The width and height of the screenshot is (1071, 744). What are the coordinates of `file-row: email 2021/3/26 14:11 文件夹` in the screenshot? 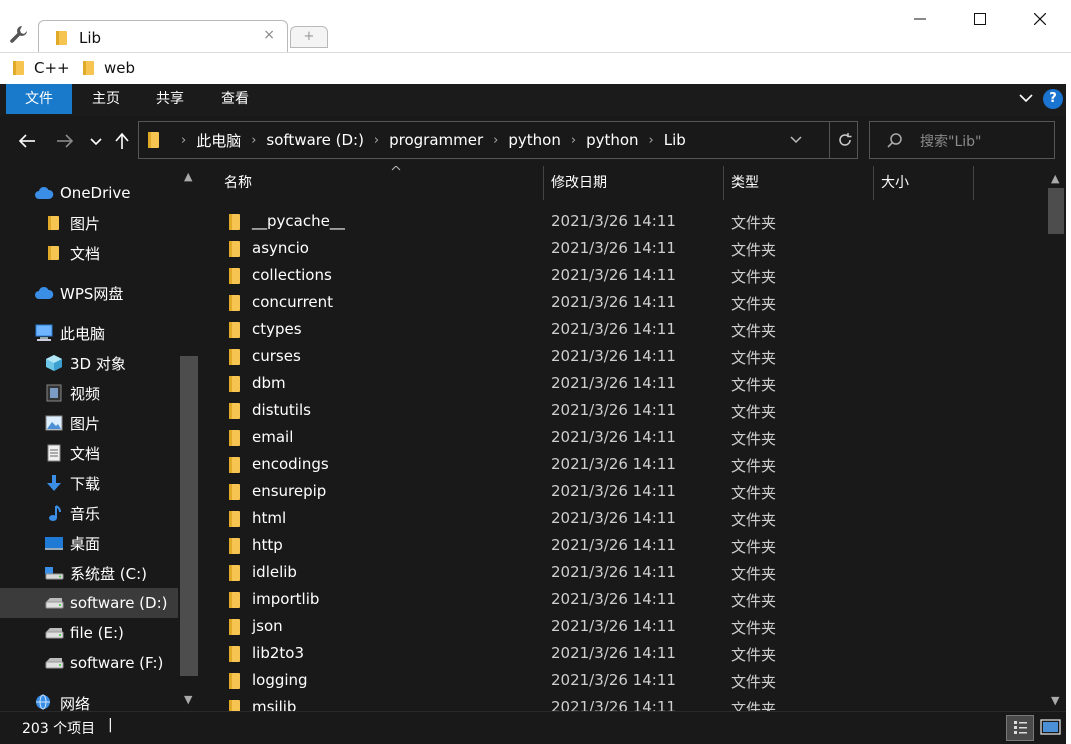 It's located at (623, 437).